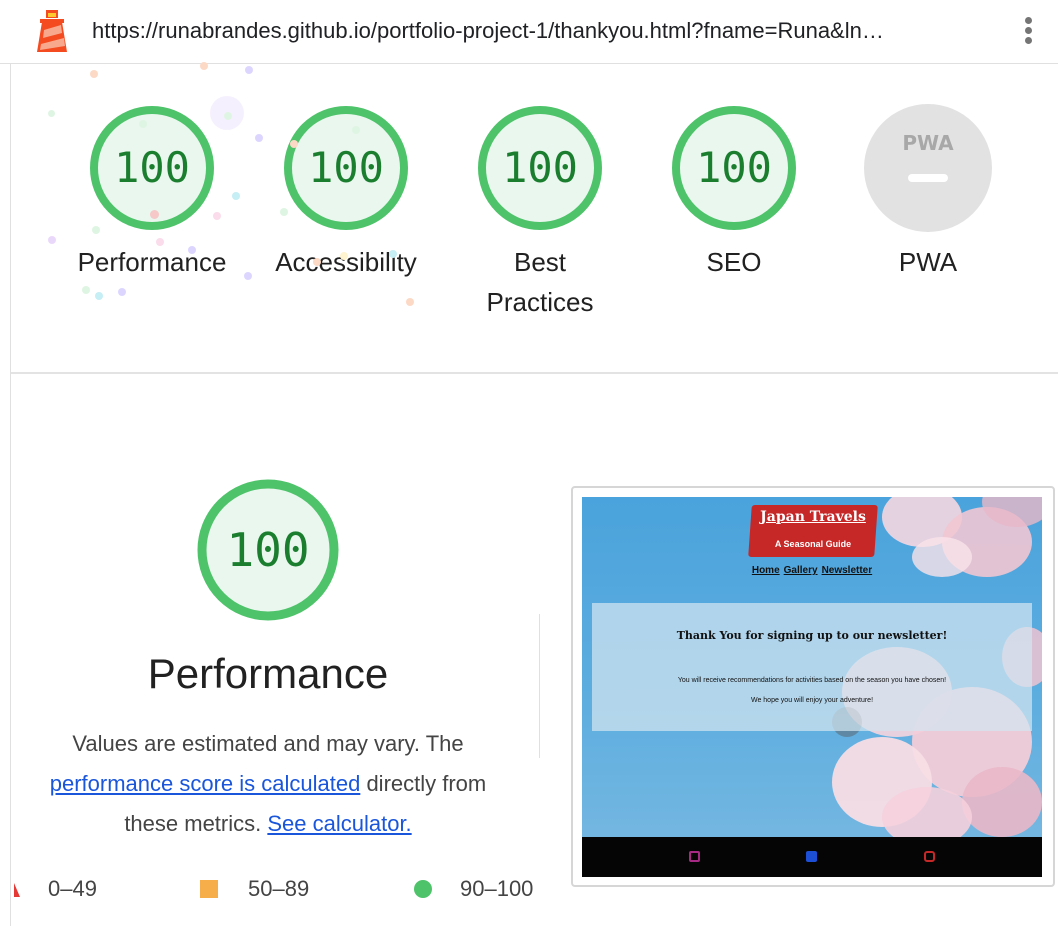  Describe the element at coordinates (209, 889) in the screenshot. I see `average-square-icon` at that location.